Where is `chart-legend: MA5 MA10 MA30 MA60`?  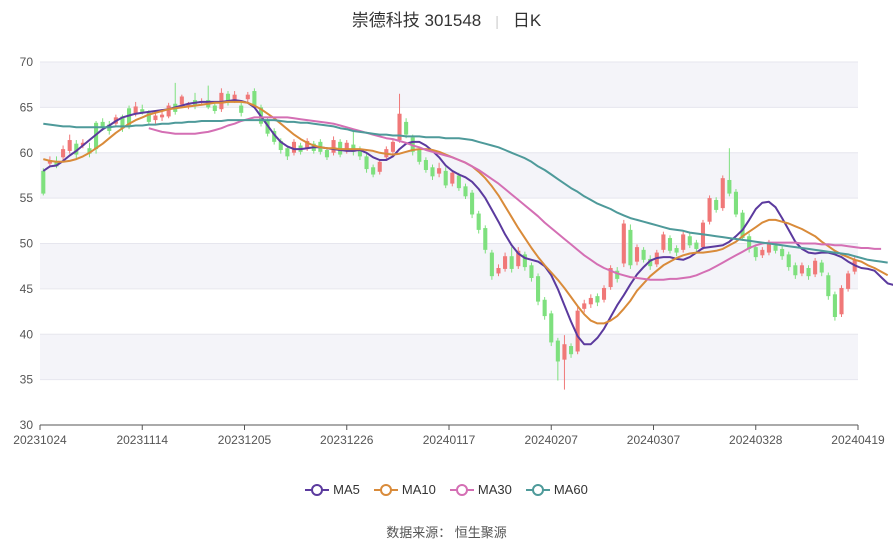
chart-legend: MA5 MA10 MA30 MA60 is located at coordinates (446, 489).